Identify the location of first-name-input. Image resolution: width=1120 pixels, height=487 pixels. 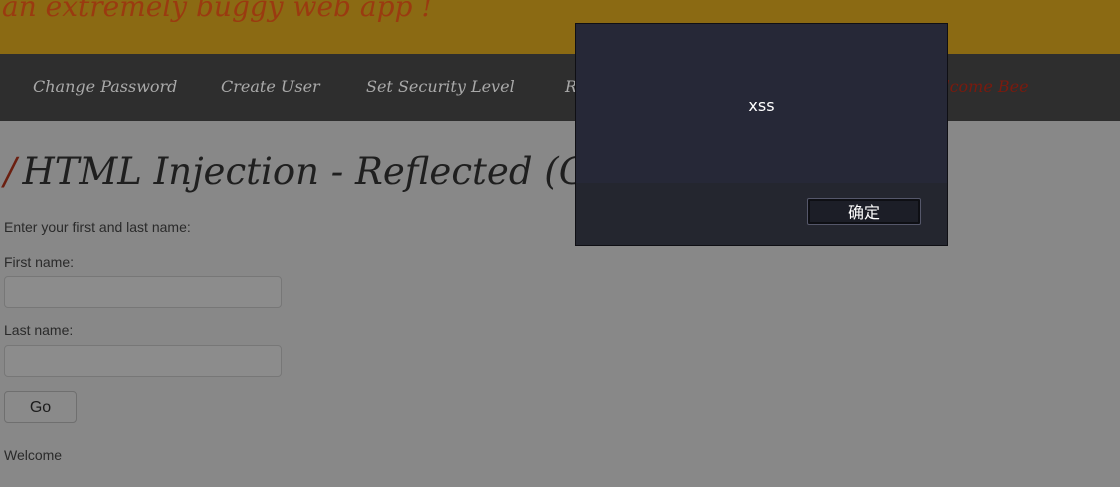
(143, 292).